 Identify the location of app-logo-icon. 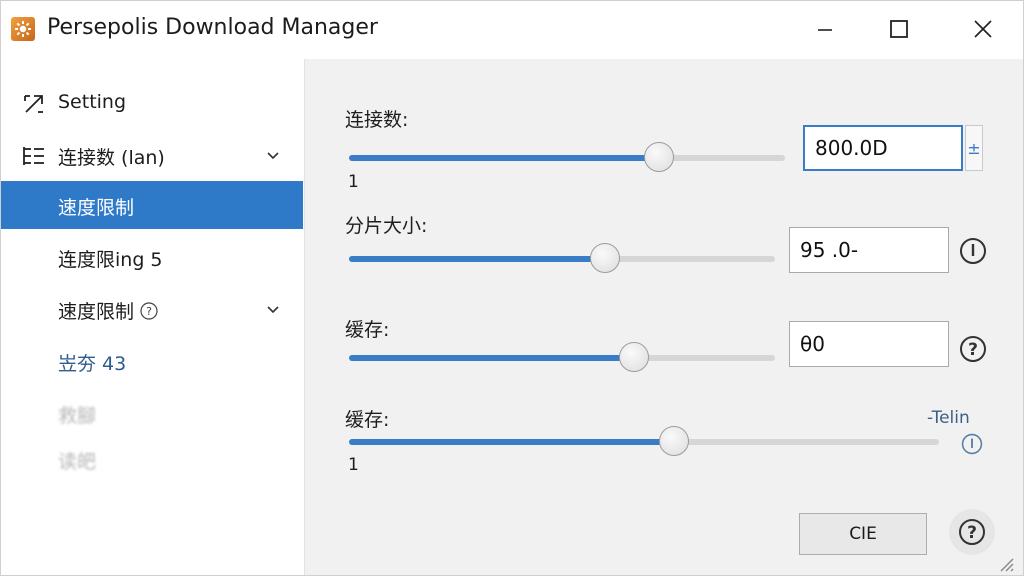
(23, 29).